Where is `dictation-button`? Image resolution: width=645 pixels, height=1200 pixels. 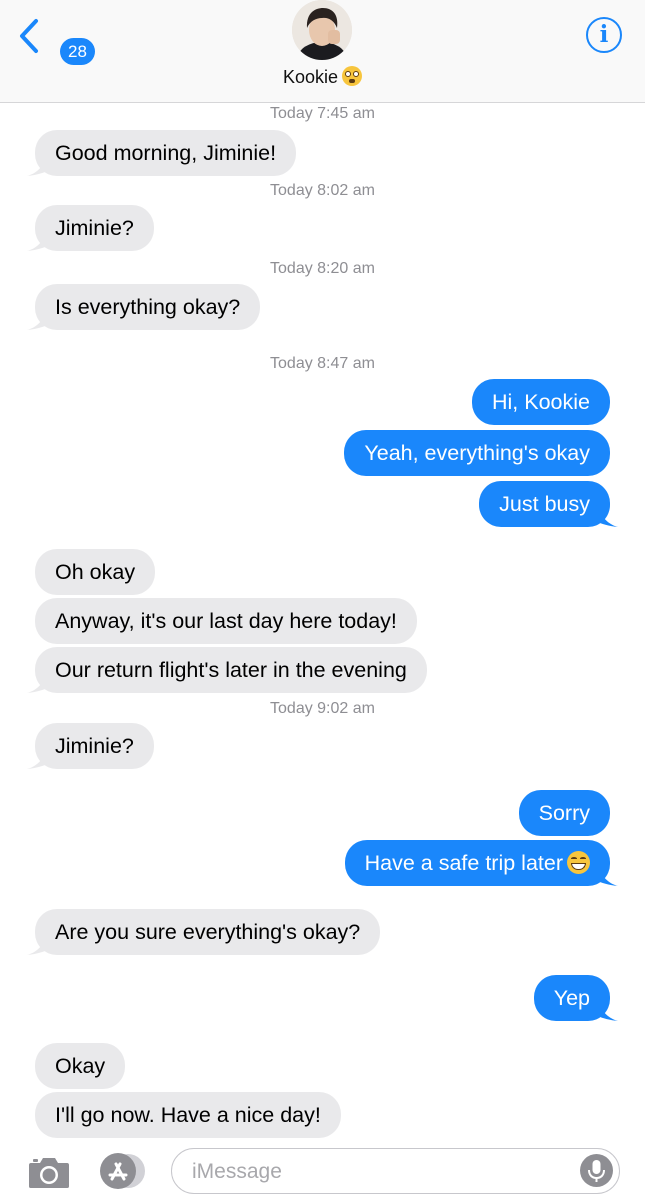 dictation-button is located at coordinates (596, 1170).